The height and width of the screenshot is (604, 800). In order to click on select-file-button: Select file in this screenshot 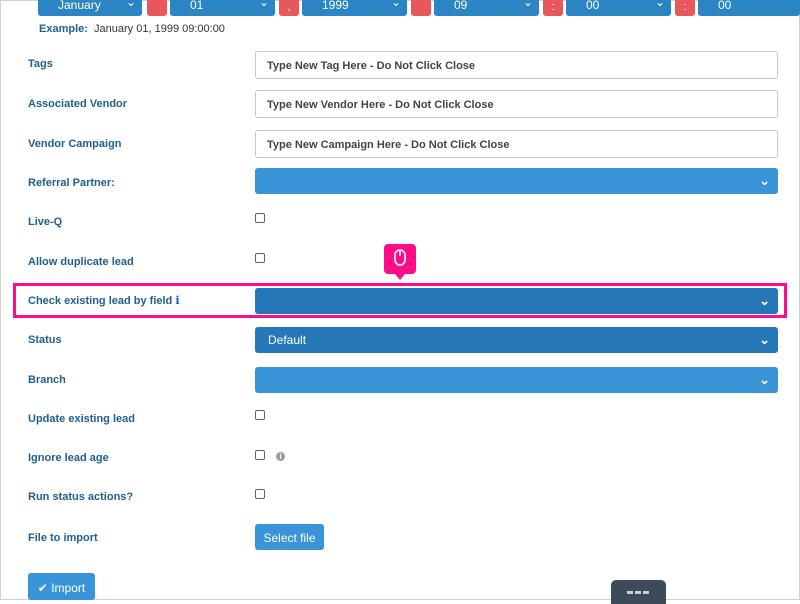, I will do `click(289, 537)`.